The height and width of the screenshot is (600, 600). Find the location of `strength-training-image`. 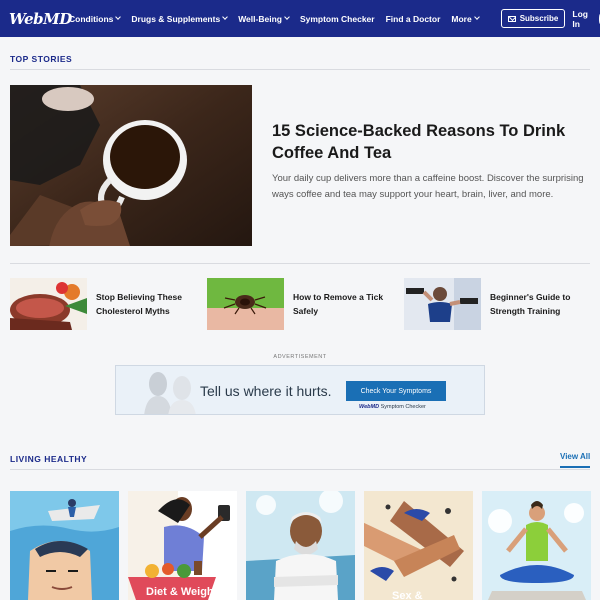

strength-training-image is located at coordinates (442, 304).